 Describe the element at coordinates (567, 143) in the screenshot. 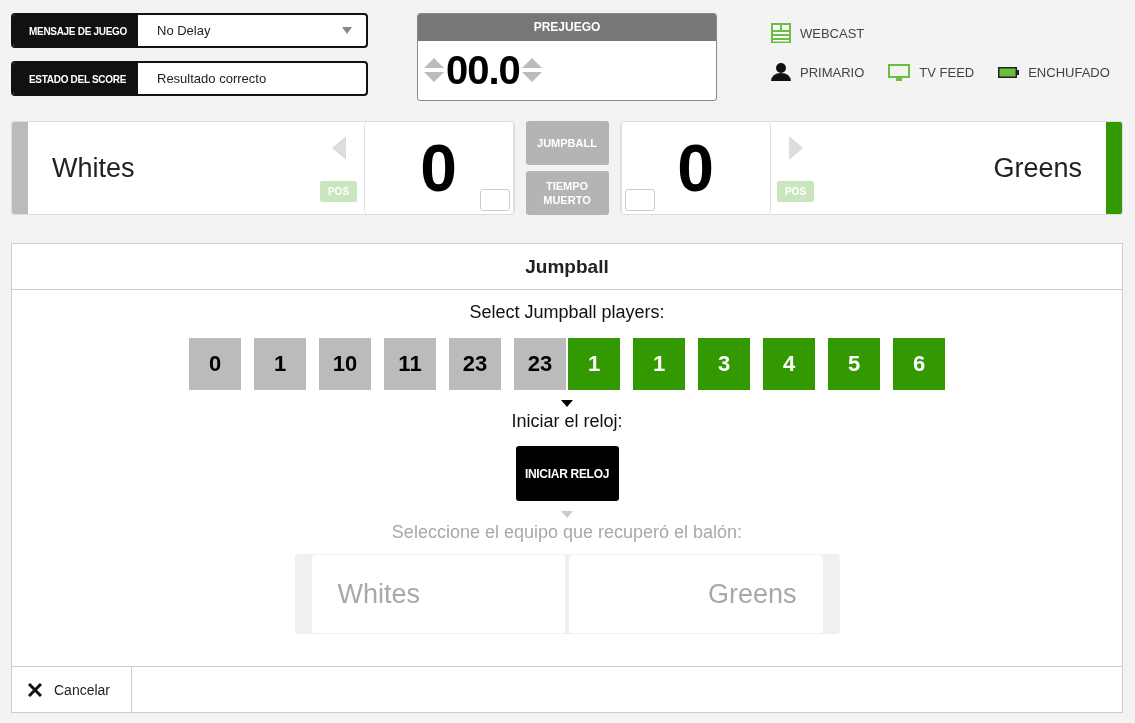

I see `action-button: JUMPBALL` at that location.